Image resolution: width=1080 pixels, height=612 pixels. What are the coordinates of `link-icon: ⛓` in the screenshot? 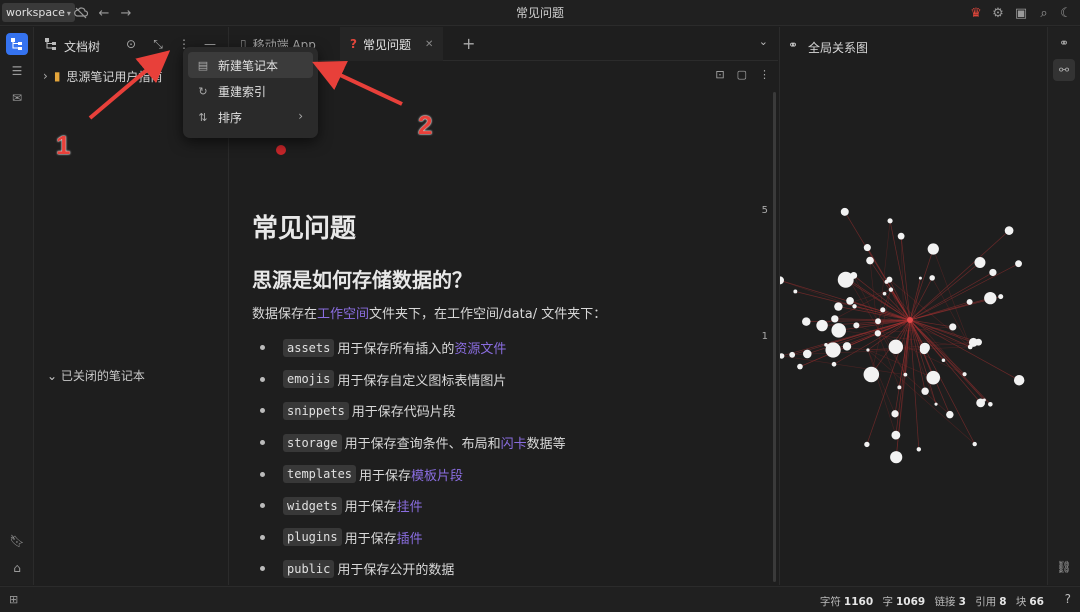 It's located at (1064, 567).